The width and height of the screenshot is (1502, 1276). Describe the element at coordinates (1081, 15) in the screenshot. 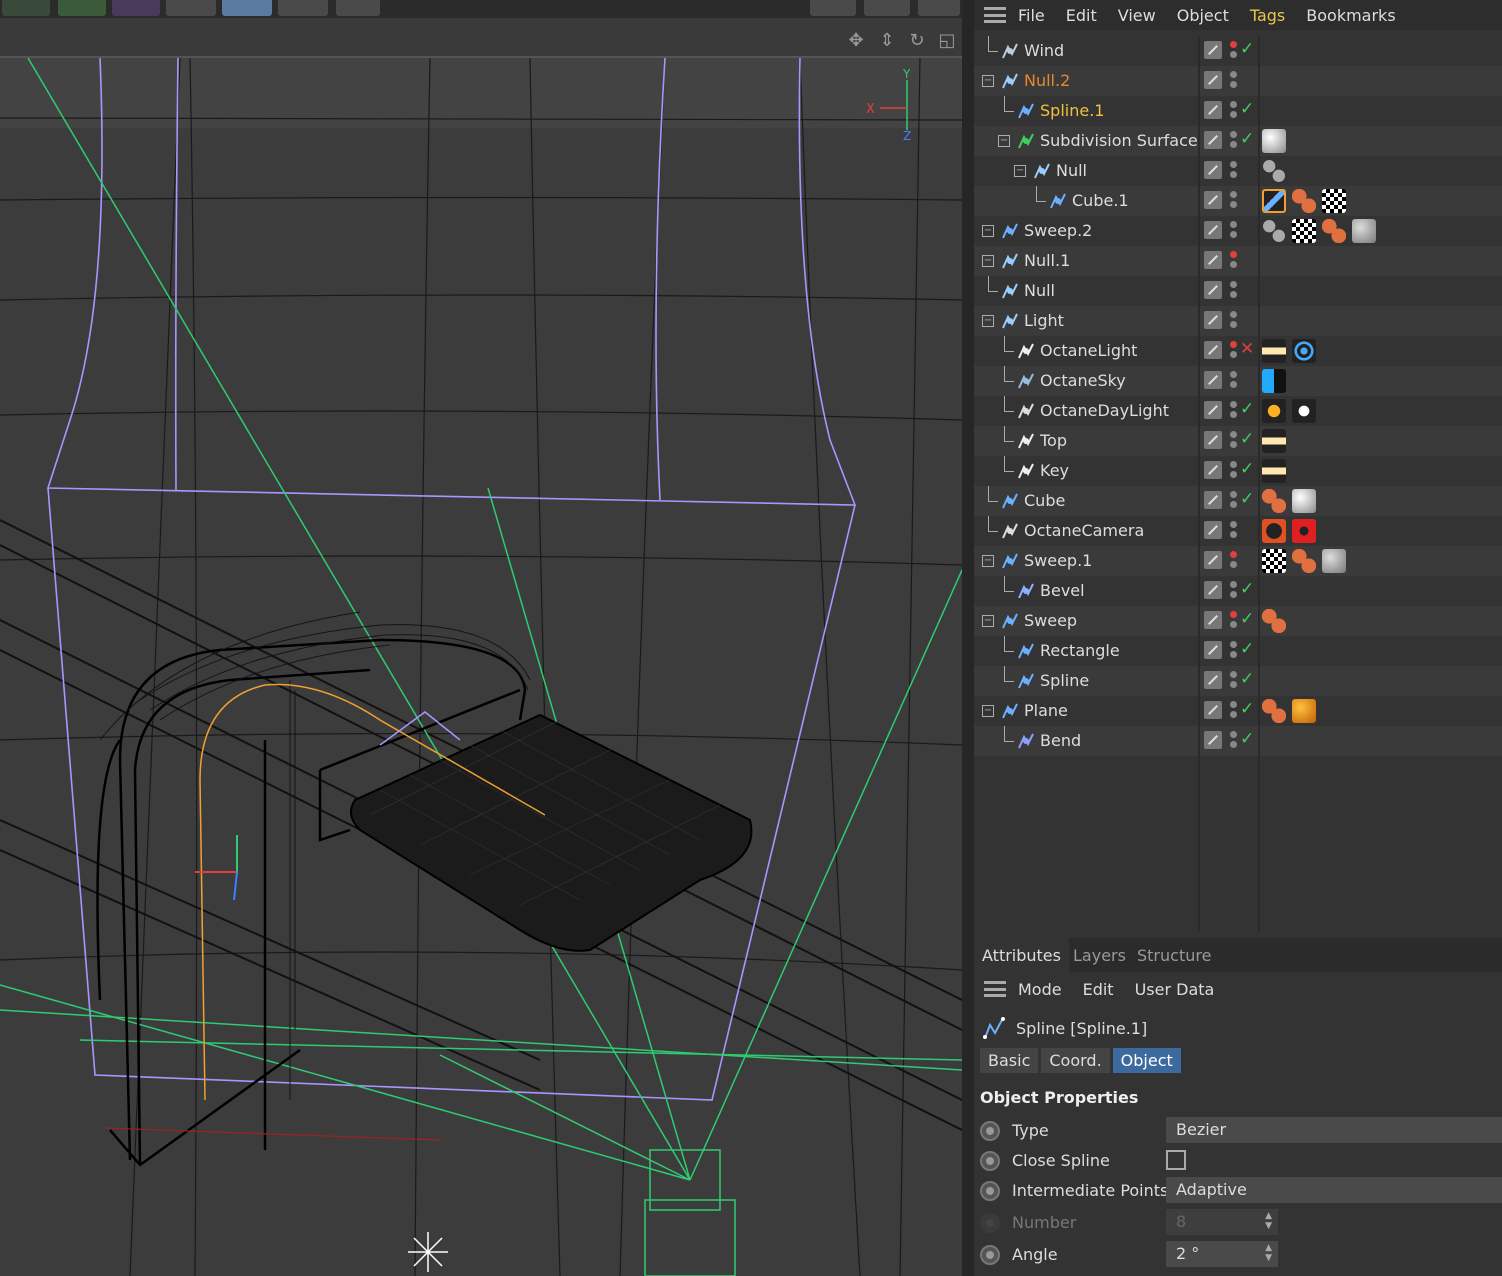

I see `menu-edit: Edit` at that location.